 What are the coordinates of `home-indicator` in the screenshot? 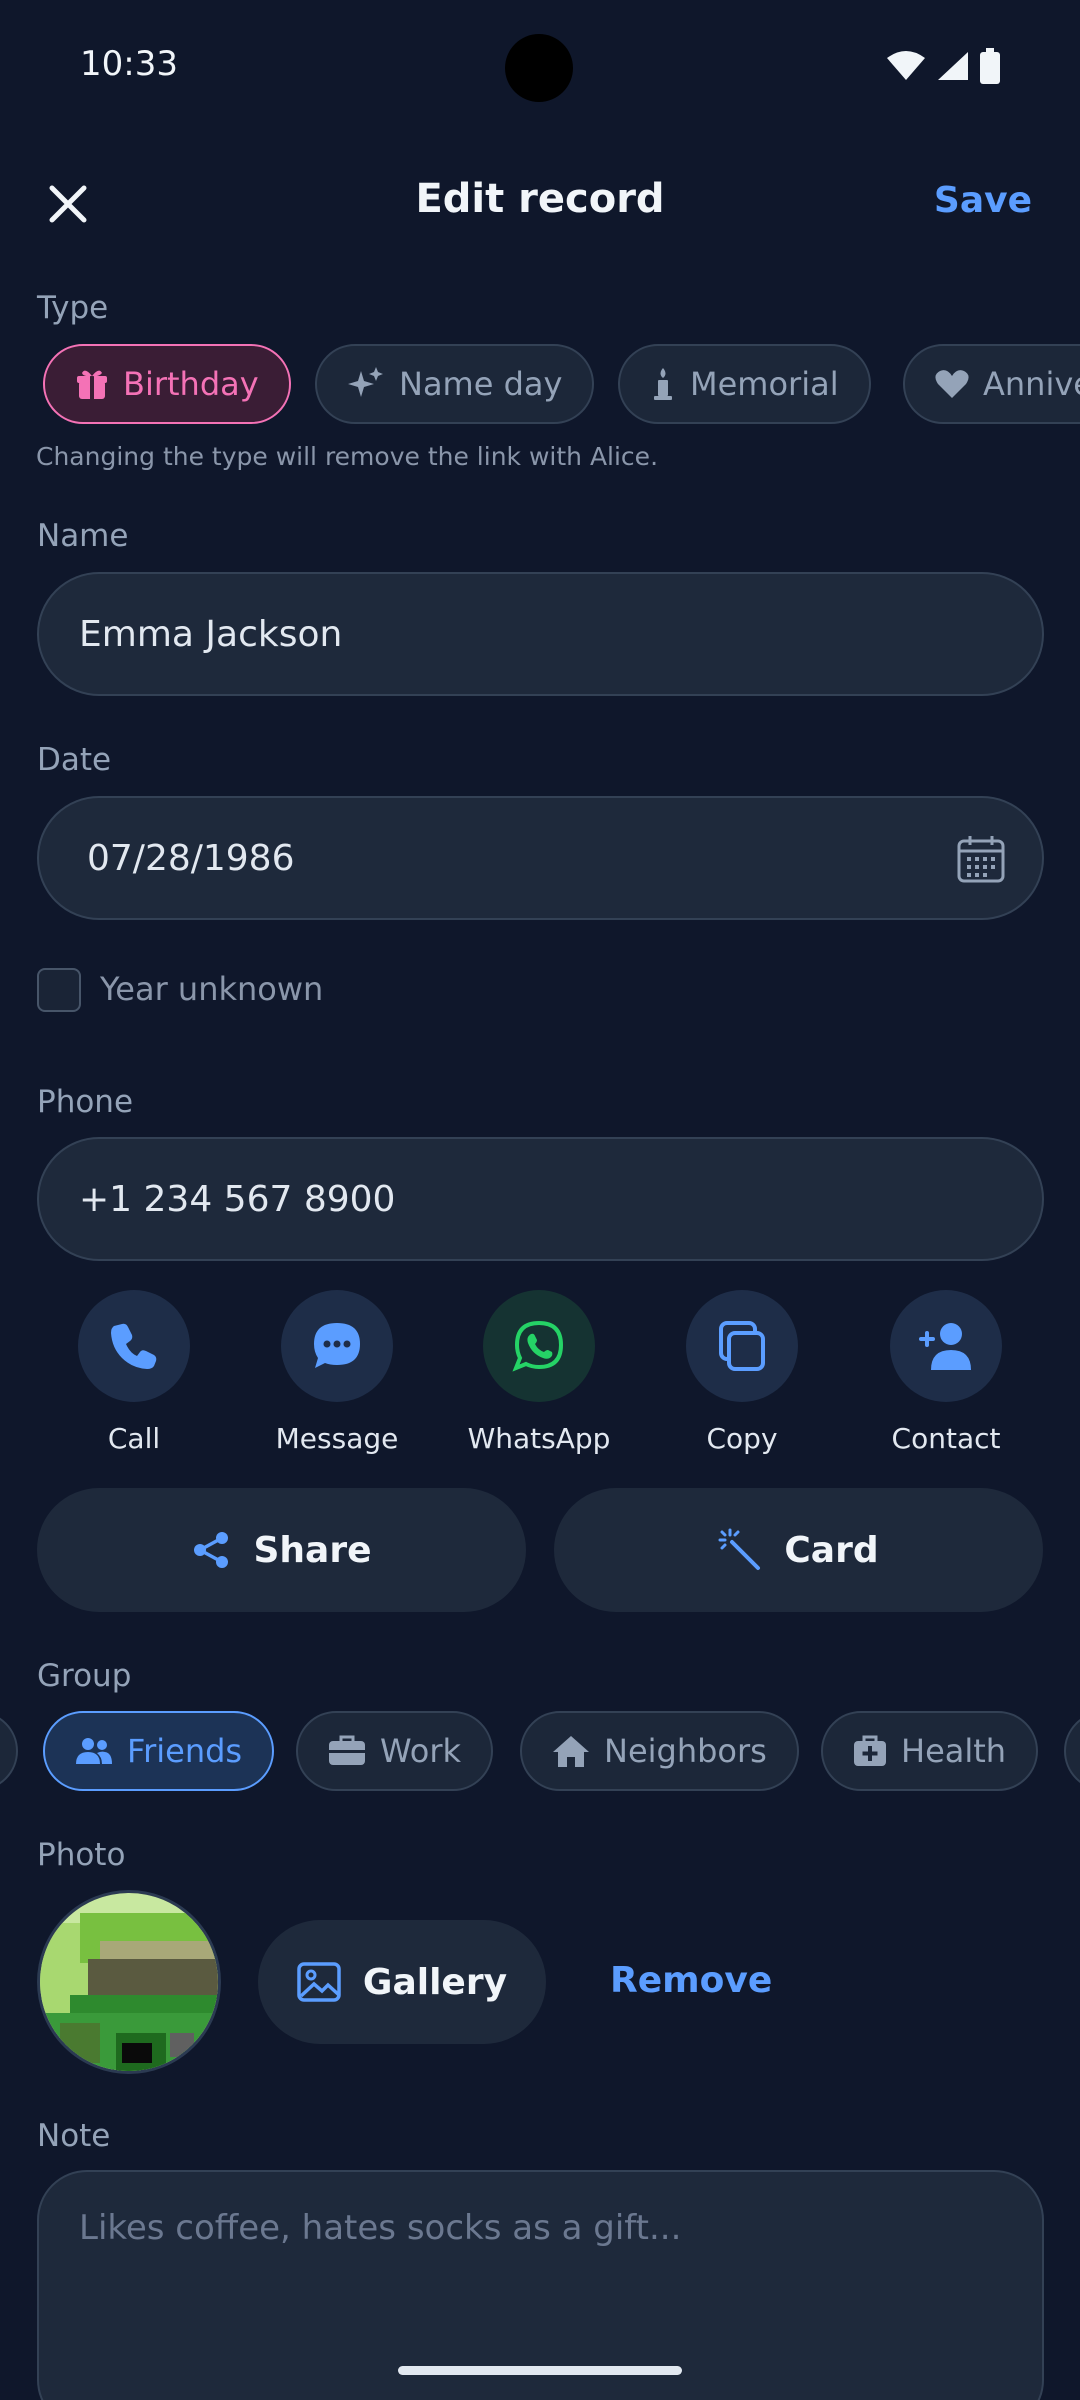 It's located at (540, 2370).